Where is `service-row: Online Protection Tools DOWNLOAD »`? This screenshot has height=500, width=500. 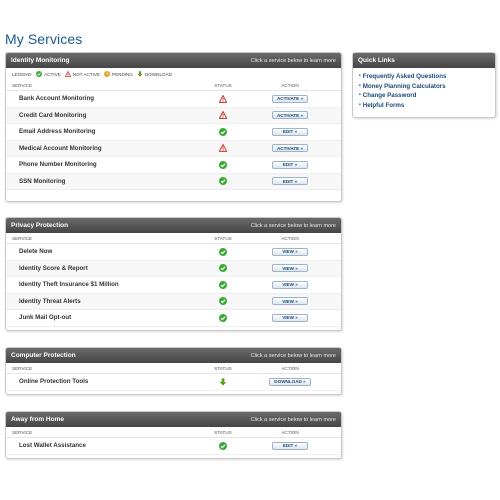 service-row: Online Protection Tools DOWNLOAD » is located at coordinates (173, 382).